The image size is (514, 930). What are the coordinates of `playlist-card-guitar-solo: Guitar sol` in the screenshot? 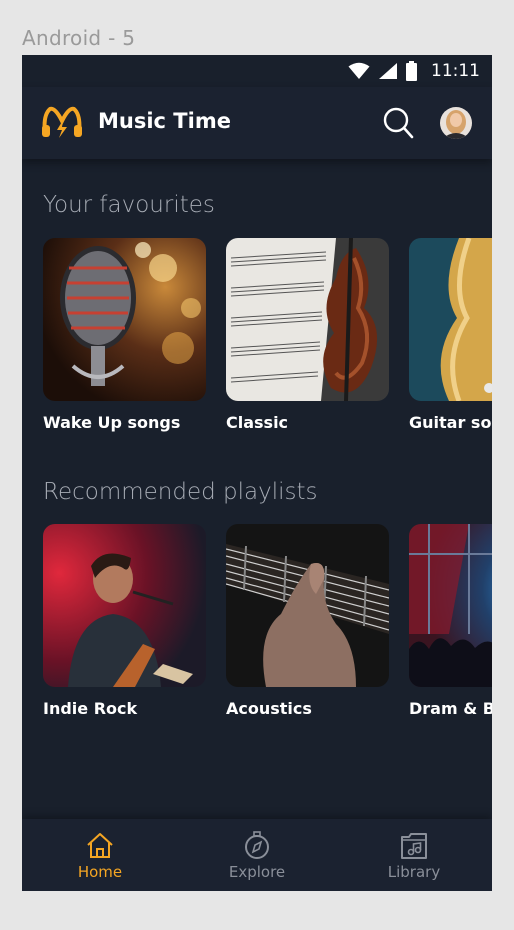 It's located at (450, 335).